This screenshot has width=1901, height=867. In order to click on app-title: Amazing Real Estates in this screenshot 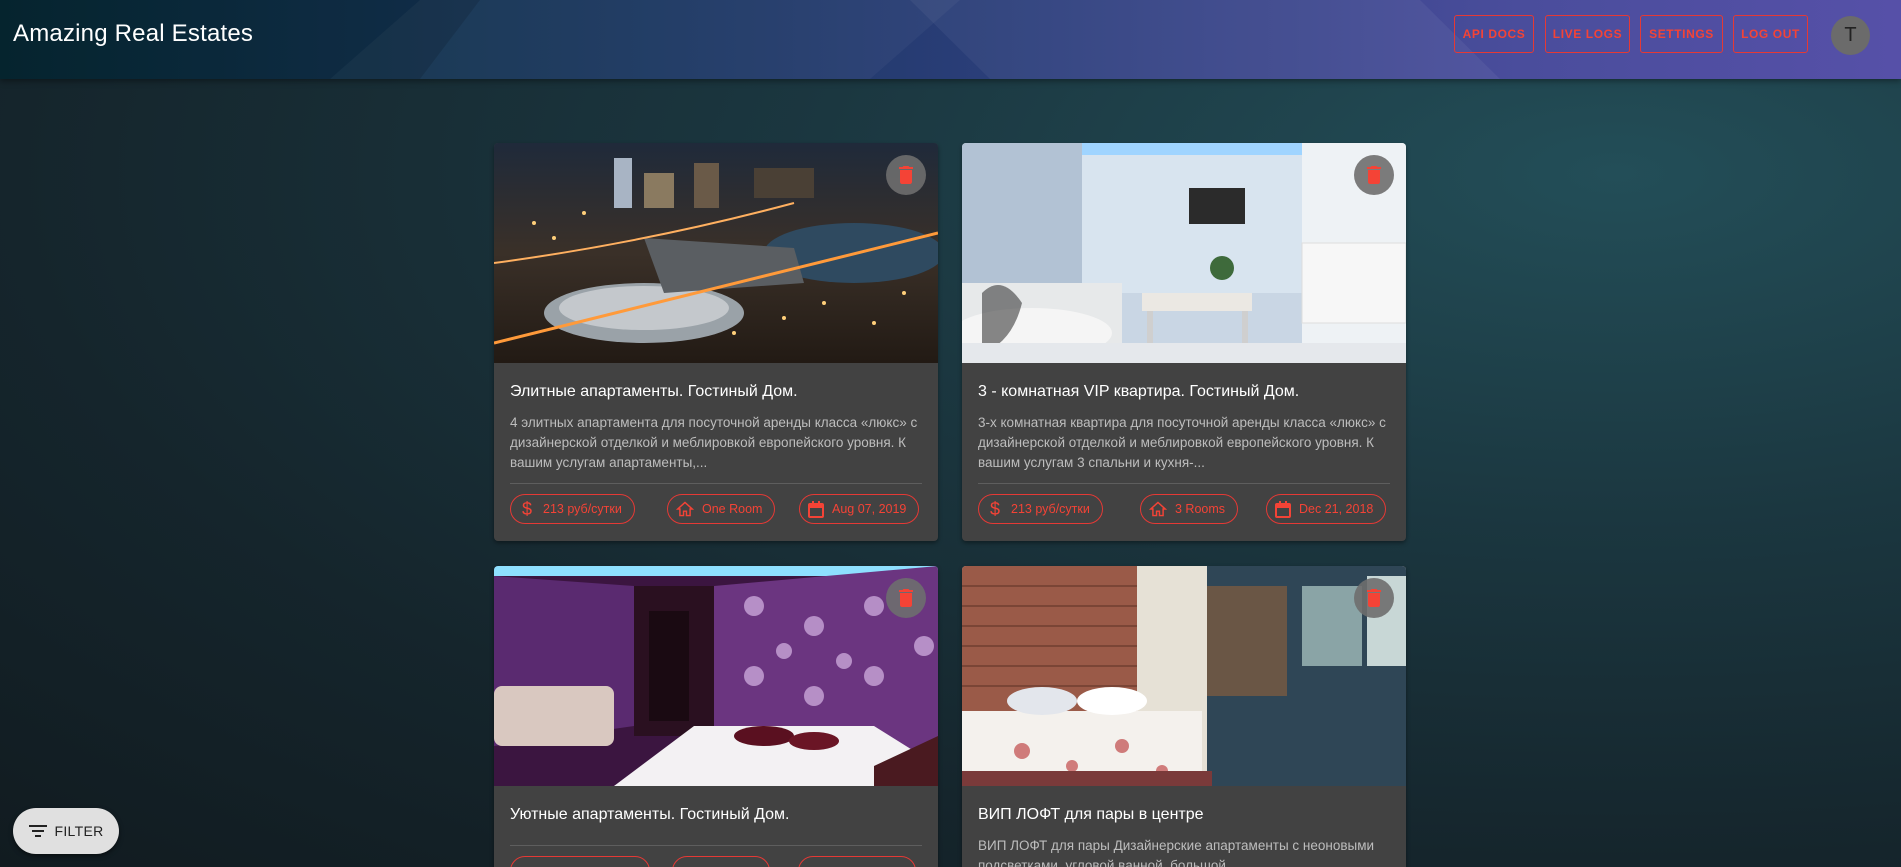, I will do `click(133, 33)`.